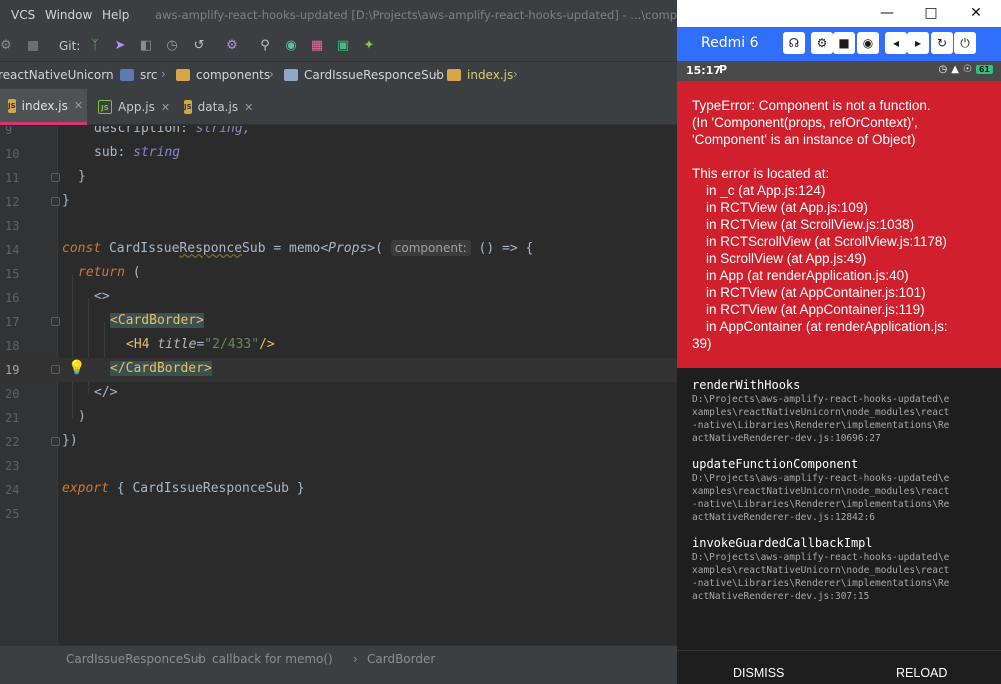 Image resolution: width=1001 pixels, height=684 pixels. What do you see at coordinates (374, 75) in the screenshot?
I see `crumb-card-issue: CardIssueResponceSub` at bounding box center [374, 75].